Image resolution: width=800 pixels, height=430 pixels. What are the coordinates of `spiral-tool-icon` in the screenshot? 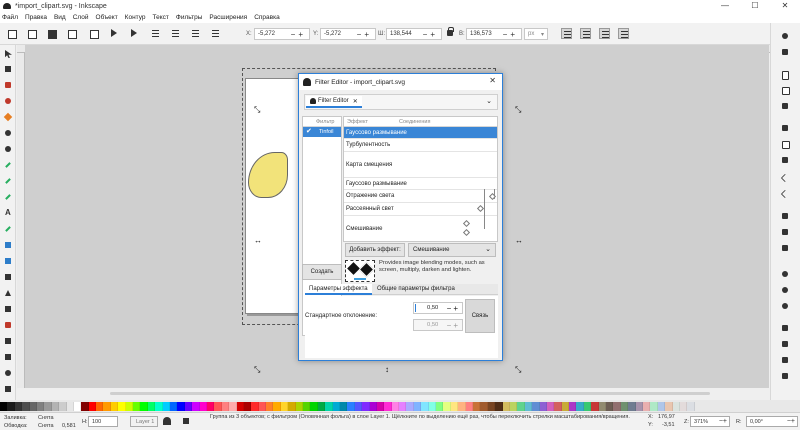 It's located at (8, 149).